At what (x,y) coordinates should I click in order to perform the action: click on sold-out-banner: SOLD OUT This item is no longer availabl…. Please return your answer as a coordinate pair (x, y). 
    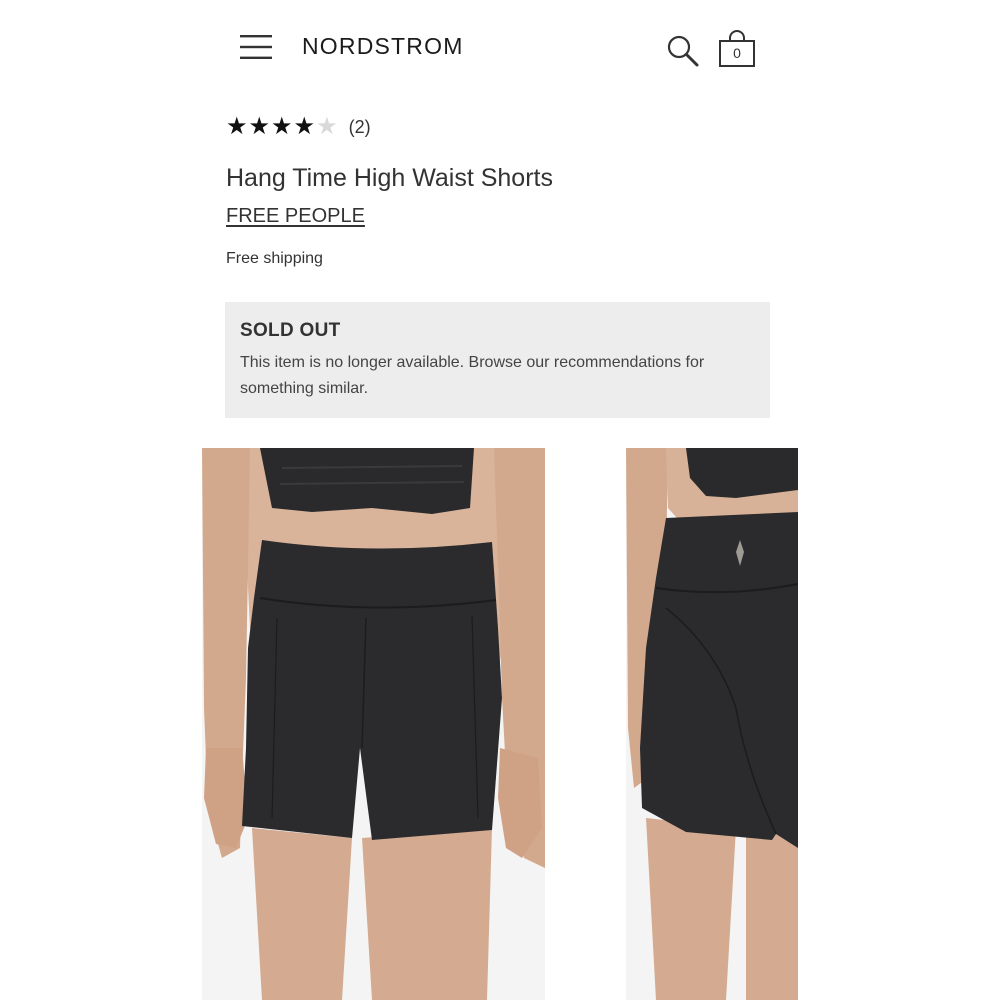
    Looking at the image, I should click on (497, 360).